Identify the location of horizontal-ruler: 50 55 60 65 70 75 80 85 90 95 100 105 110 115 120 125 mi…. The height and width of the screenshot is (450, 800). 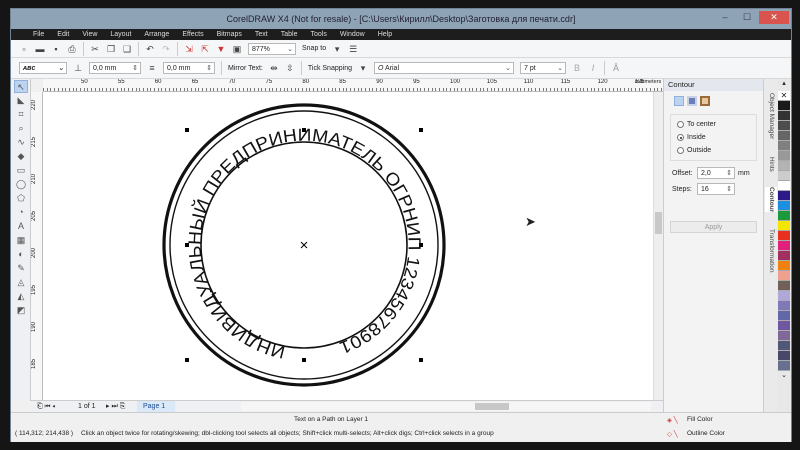
(353, 85).